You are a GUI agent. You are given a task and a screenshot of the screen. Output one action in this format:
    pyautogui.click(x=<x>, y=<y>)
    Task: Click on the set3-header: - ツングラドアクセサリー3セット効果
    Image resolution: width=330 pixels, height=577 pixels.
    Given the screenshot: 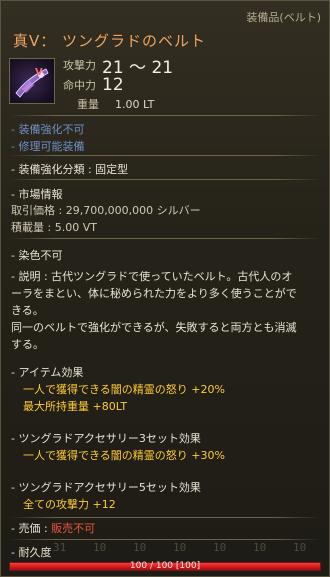 What is the action you would take?
    pyautogui.click(x=106, y=438)
    